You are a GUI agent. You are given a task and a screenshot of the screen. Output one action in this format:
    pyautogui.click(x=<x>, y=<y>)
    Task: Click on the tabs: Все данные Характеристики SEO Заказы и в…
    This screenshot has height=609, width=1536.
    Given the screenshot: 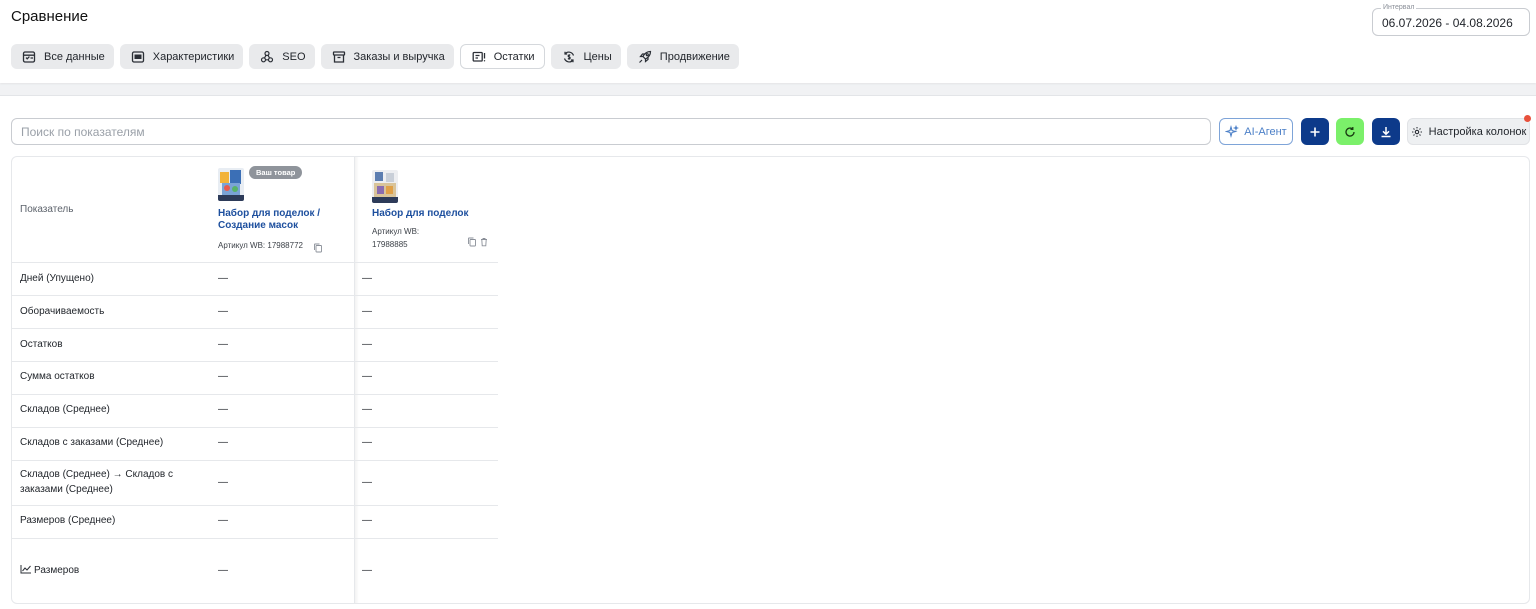 What is the action you would take?
    pyautogui.click(x=378, y=56)
    